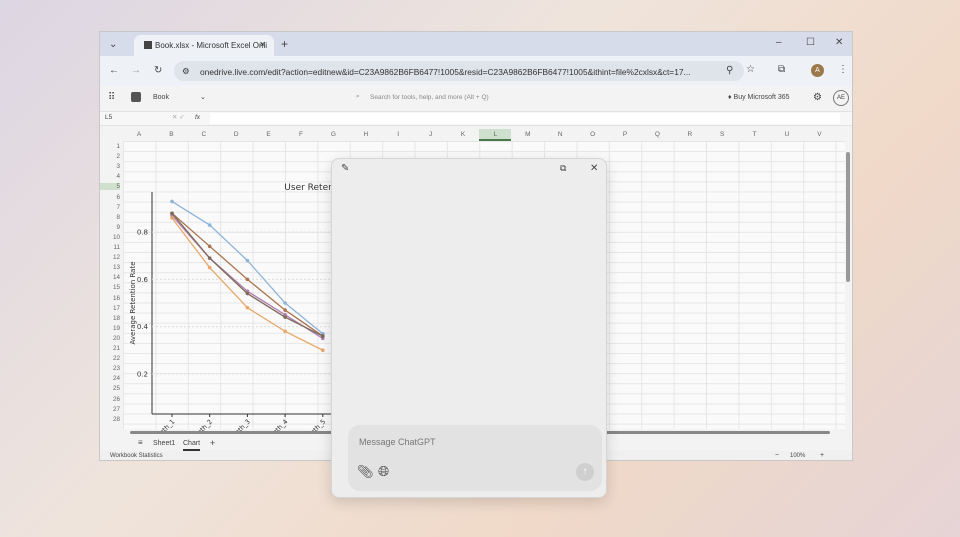  What do you see at coordinates (262, 44) in the screenshot?
I see `close-tab-icon: ✕` at bounding box center [262, 44].